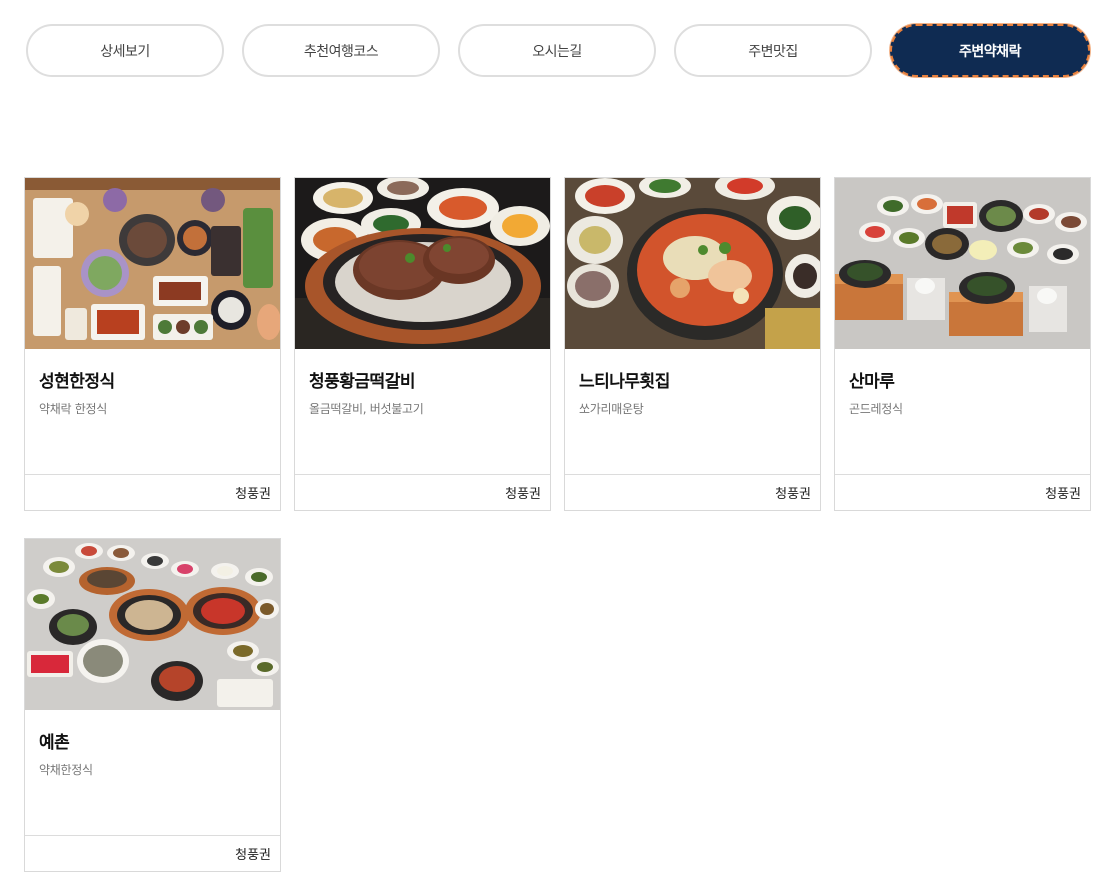  I want to click on tteokgalbi-sizzling-plate-photo, so click(422, 263).